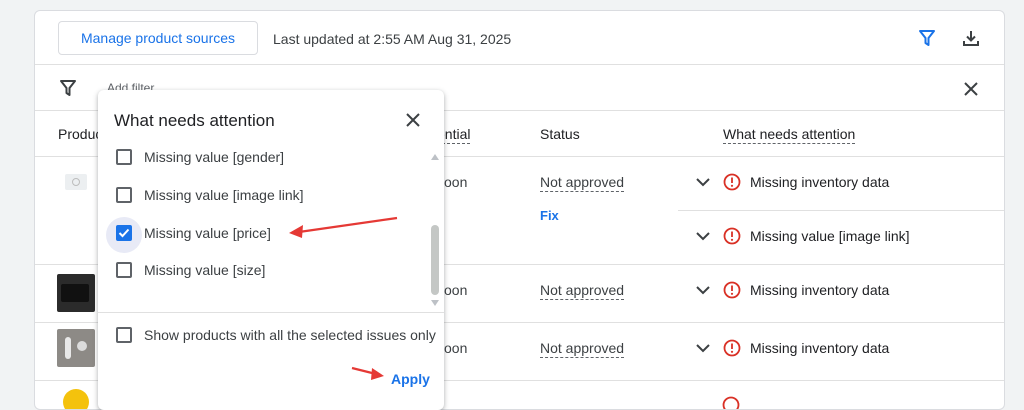 The width and height of the screenshot is (1024, 410). What do you see at coordinates (971, 38) in the screenshot?
I see `download-icon` at bounding box center [971, 38].